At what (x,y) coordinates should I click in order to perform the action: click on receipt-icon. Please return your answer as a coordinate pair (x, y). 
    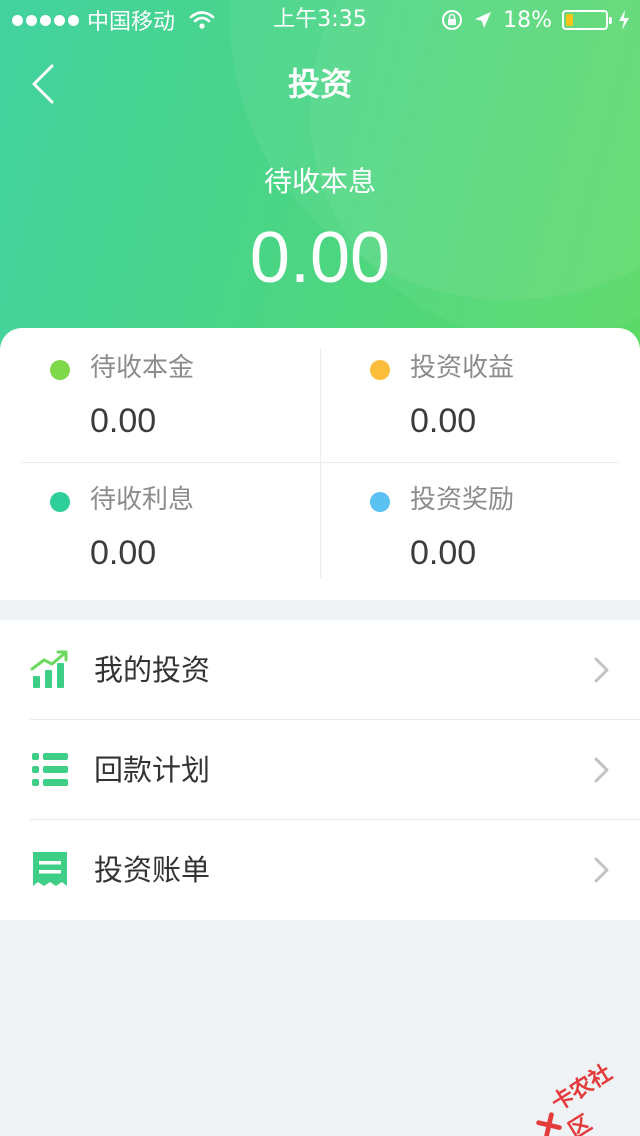
    Looking at the image, I should click on (50, 869).